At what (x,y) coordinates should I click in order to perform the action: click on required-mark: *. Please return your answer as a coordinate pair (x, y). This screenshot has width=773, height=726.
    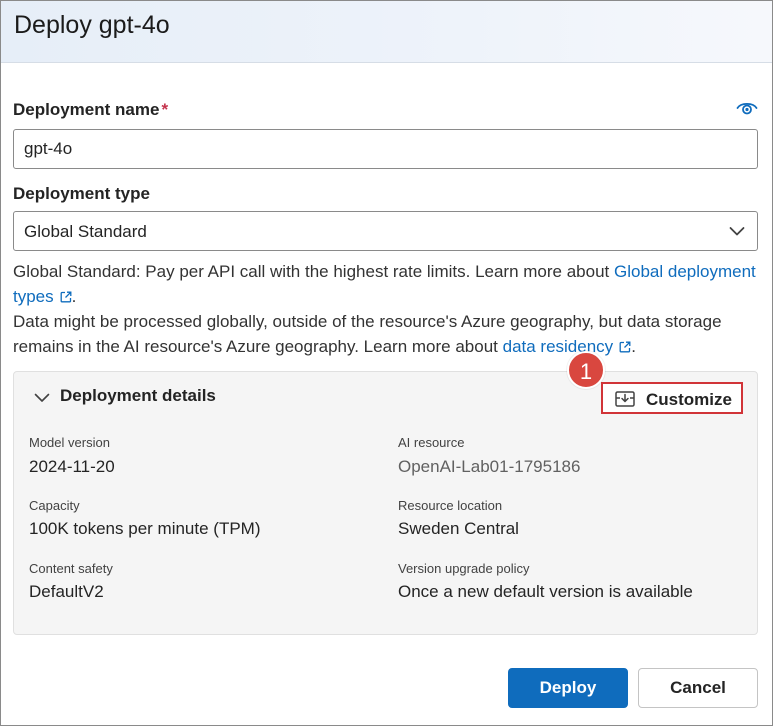
    Looking at the image, I should click on (165, 109).